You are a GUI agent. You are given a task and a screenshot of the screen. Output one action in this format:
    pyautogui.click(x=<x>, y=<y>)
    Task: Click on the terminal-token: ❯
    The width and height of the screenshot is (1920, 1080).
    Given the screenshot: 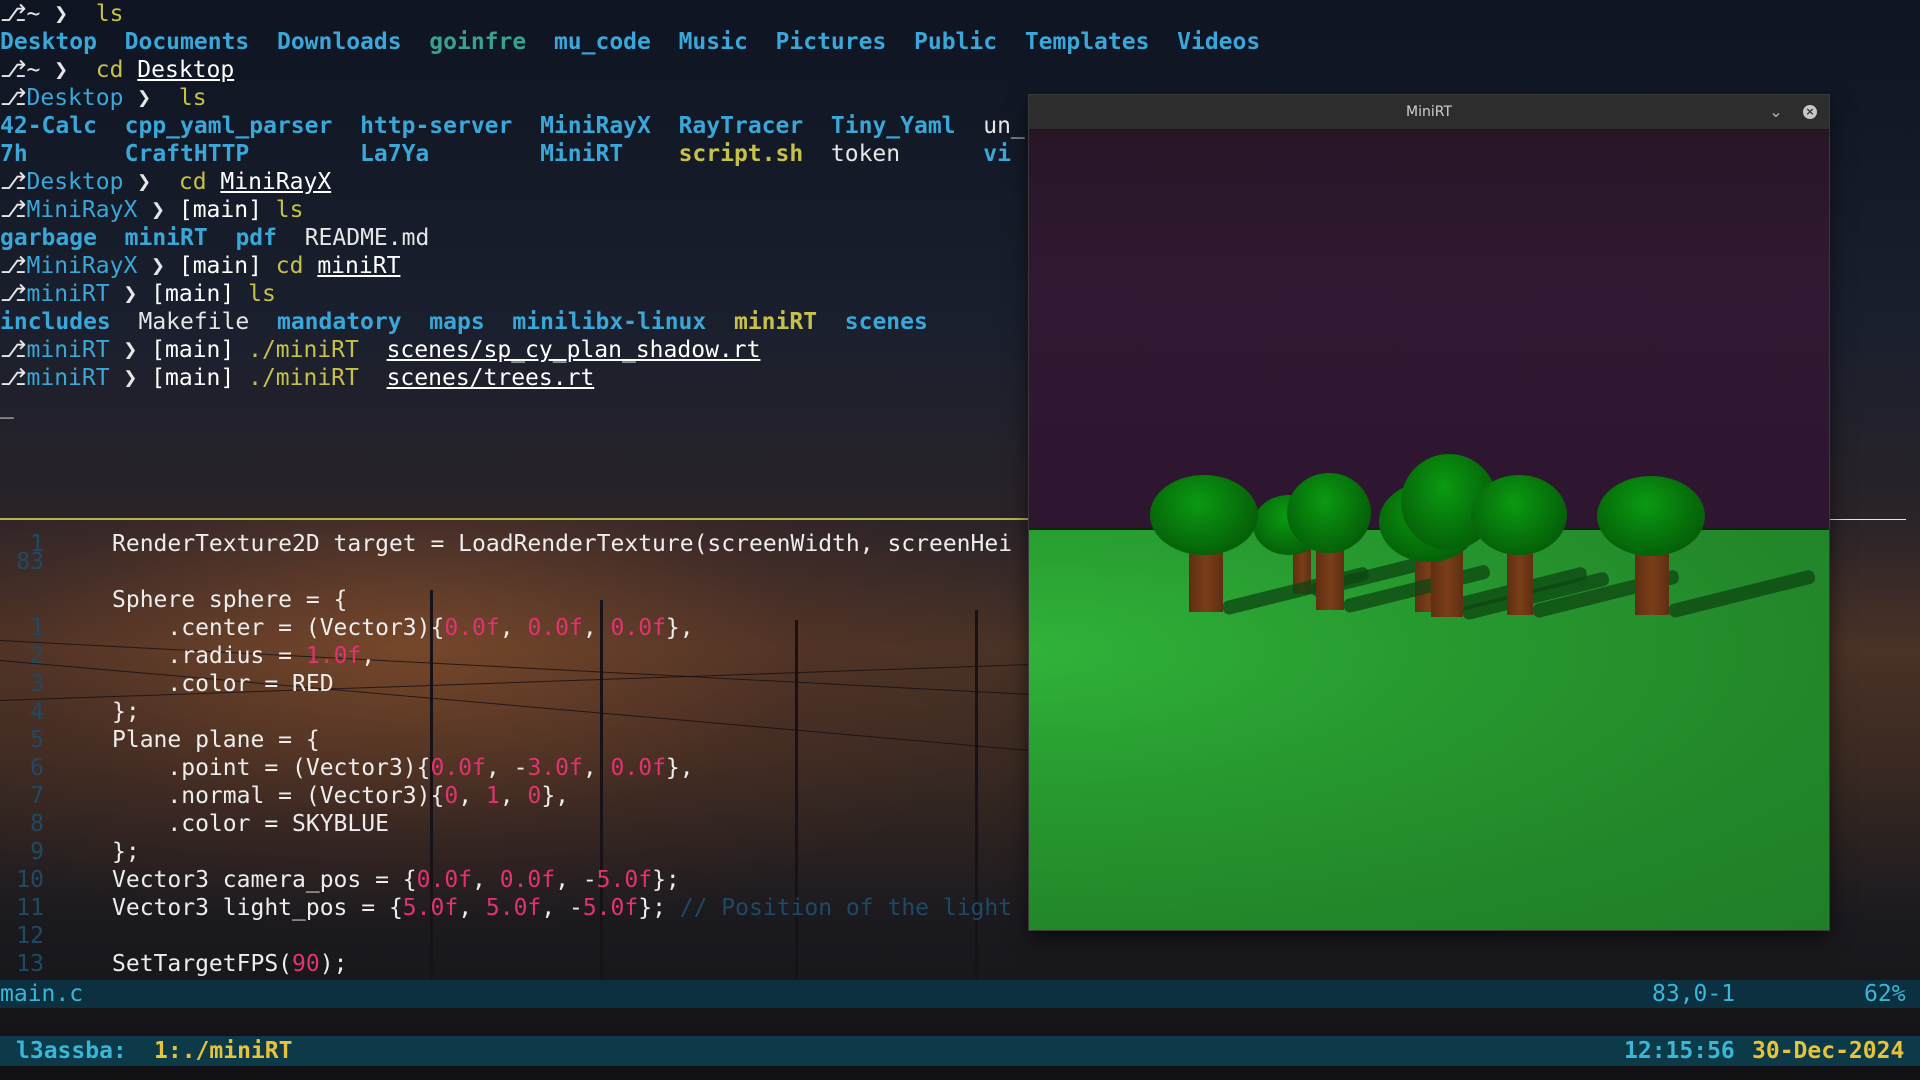 What is the action you would take?
    pyautogui.click(x=130, y=294)
    